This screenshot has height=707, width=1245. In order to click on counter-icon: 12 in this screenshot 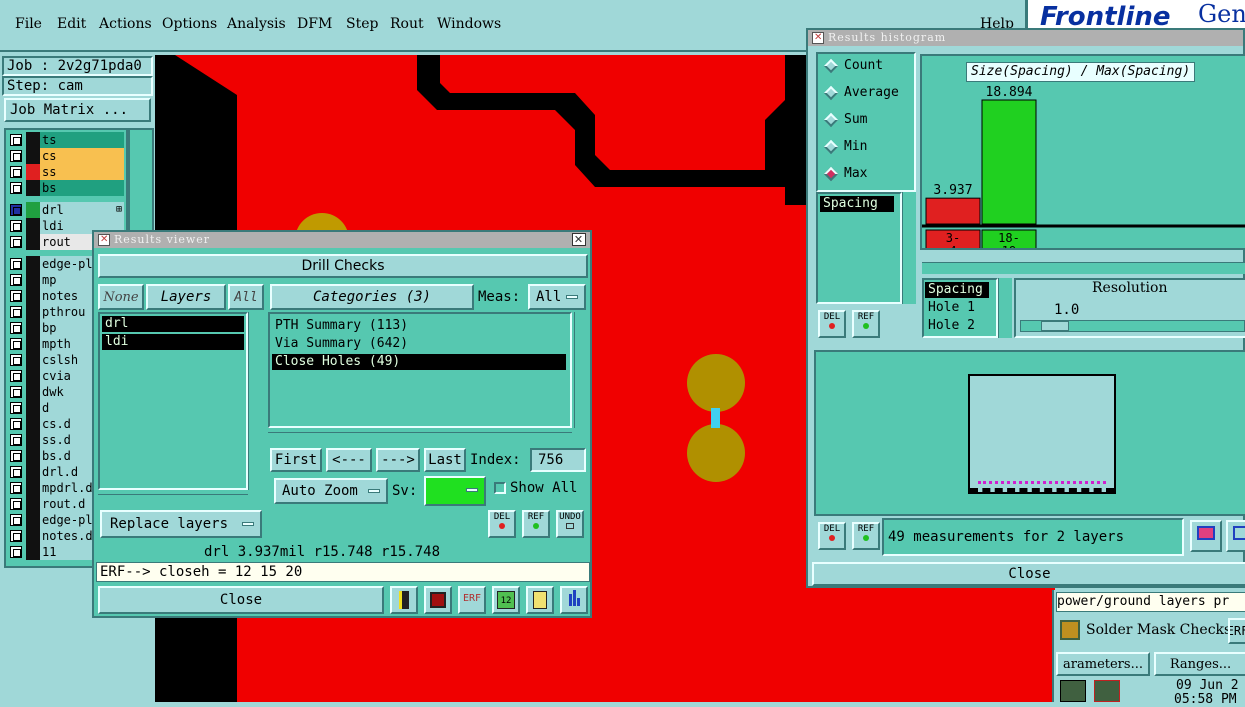, I will do `click(506, 600)`.